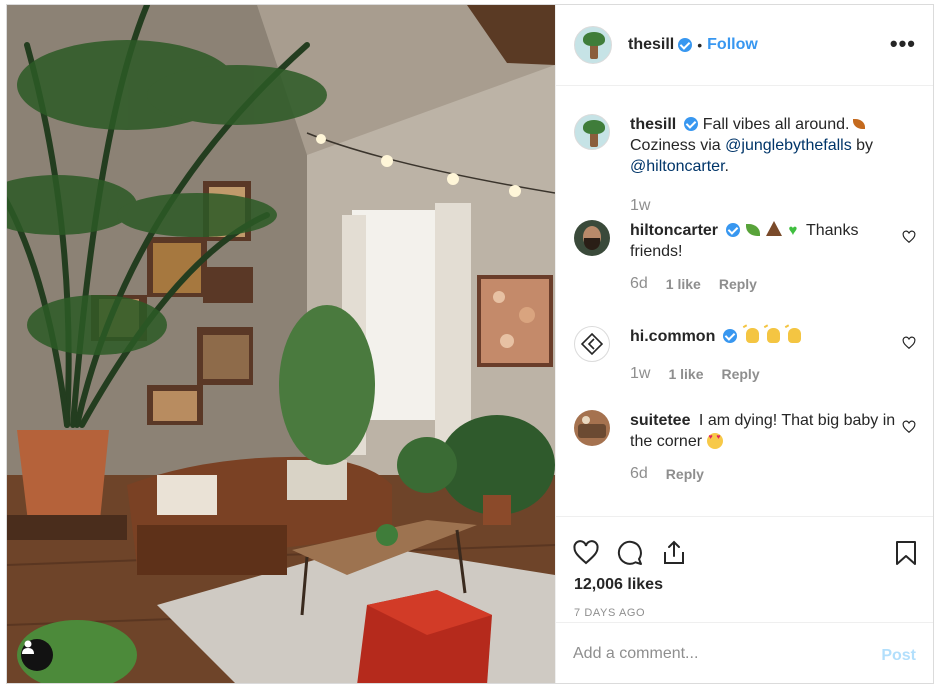 This screenshot has width=940, height=688. I want to click on comment-meta: 6d 1 like Reply, so click(773, 284).